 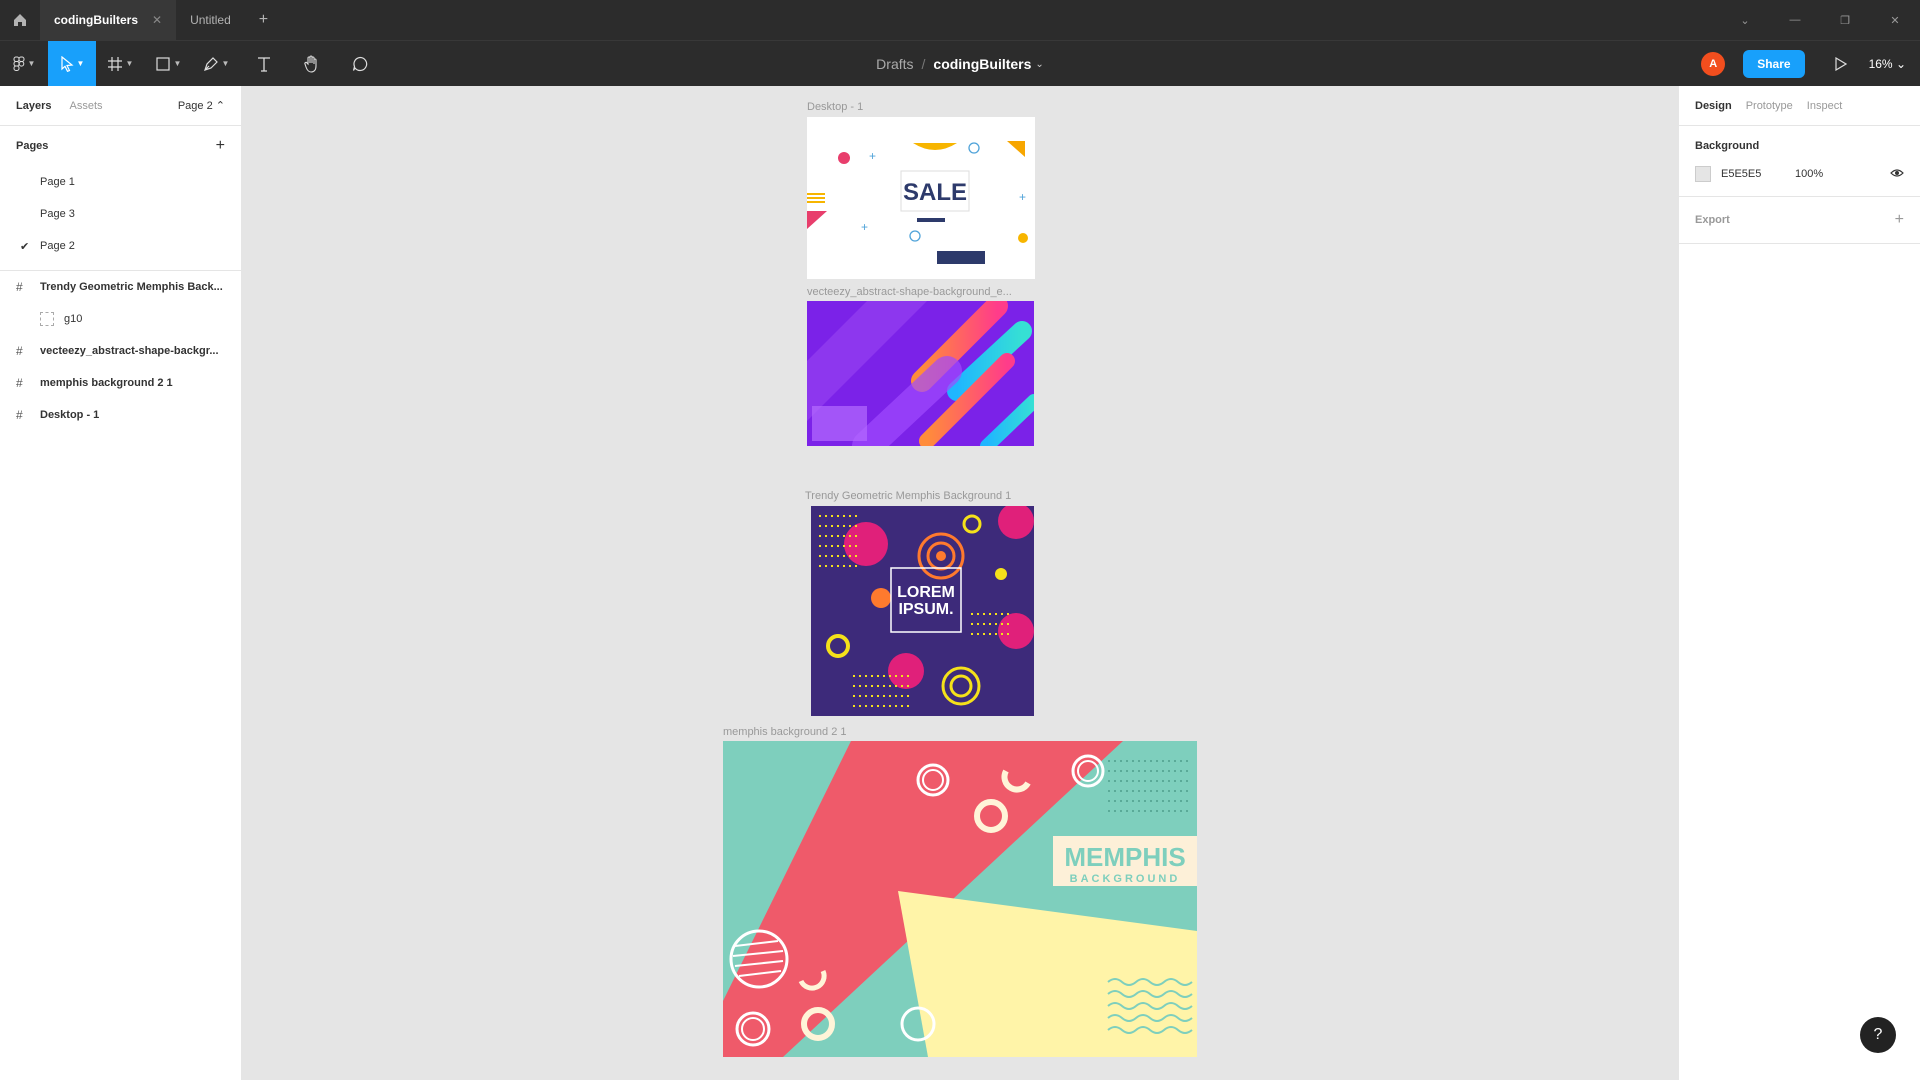 I want to click on tab-untitled: Untitled, so click(x=210, y=20).